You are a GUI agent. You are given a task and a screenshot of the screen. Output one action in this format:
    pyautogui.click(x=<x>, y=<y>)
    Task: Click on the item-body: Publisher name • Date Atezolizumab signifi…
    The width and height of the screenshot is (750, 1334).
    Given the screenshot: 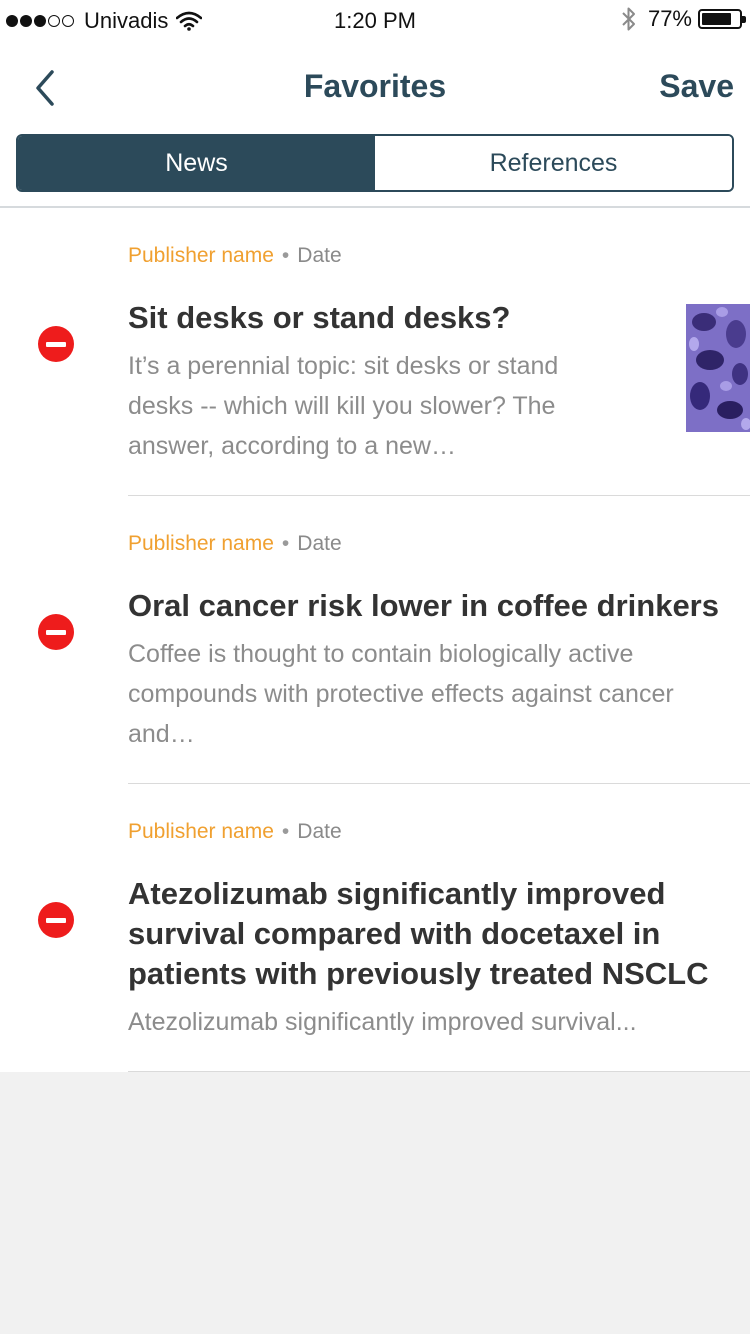 What is the action you would take?
    pyautogui.click(x=439, y=930)
    